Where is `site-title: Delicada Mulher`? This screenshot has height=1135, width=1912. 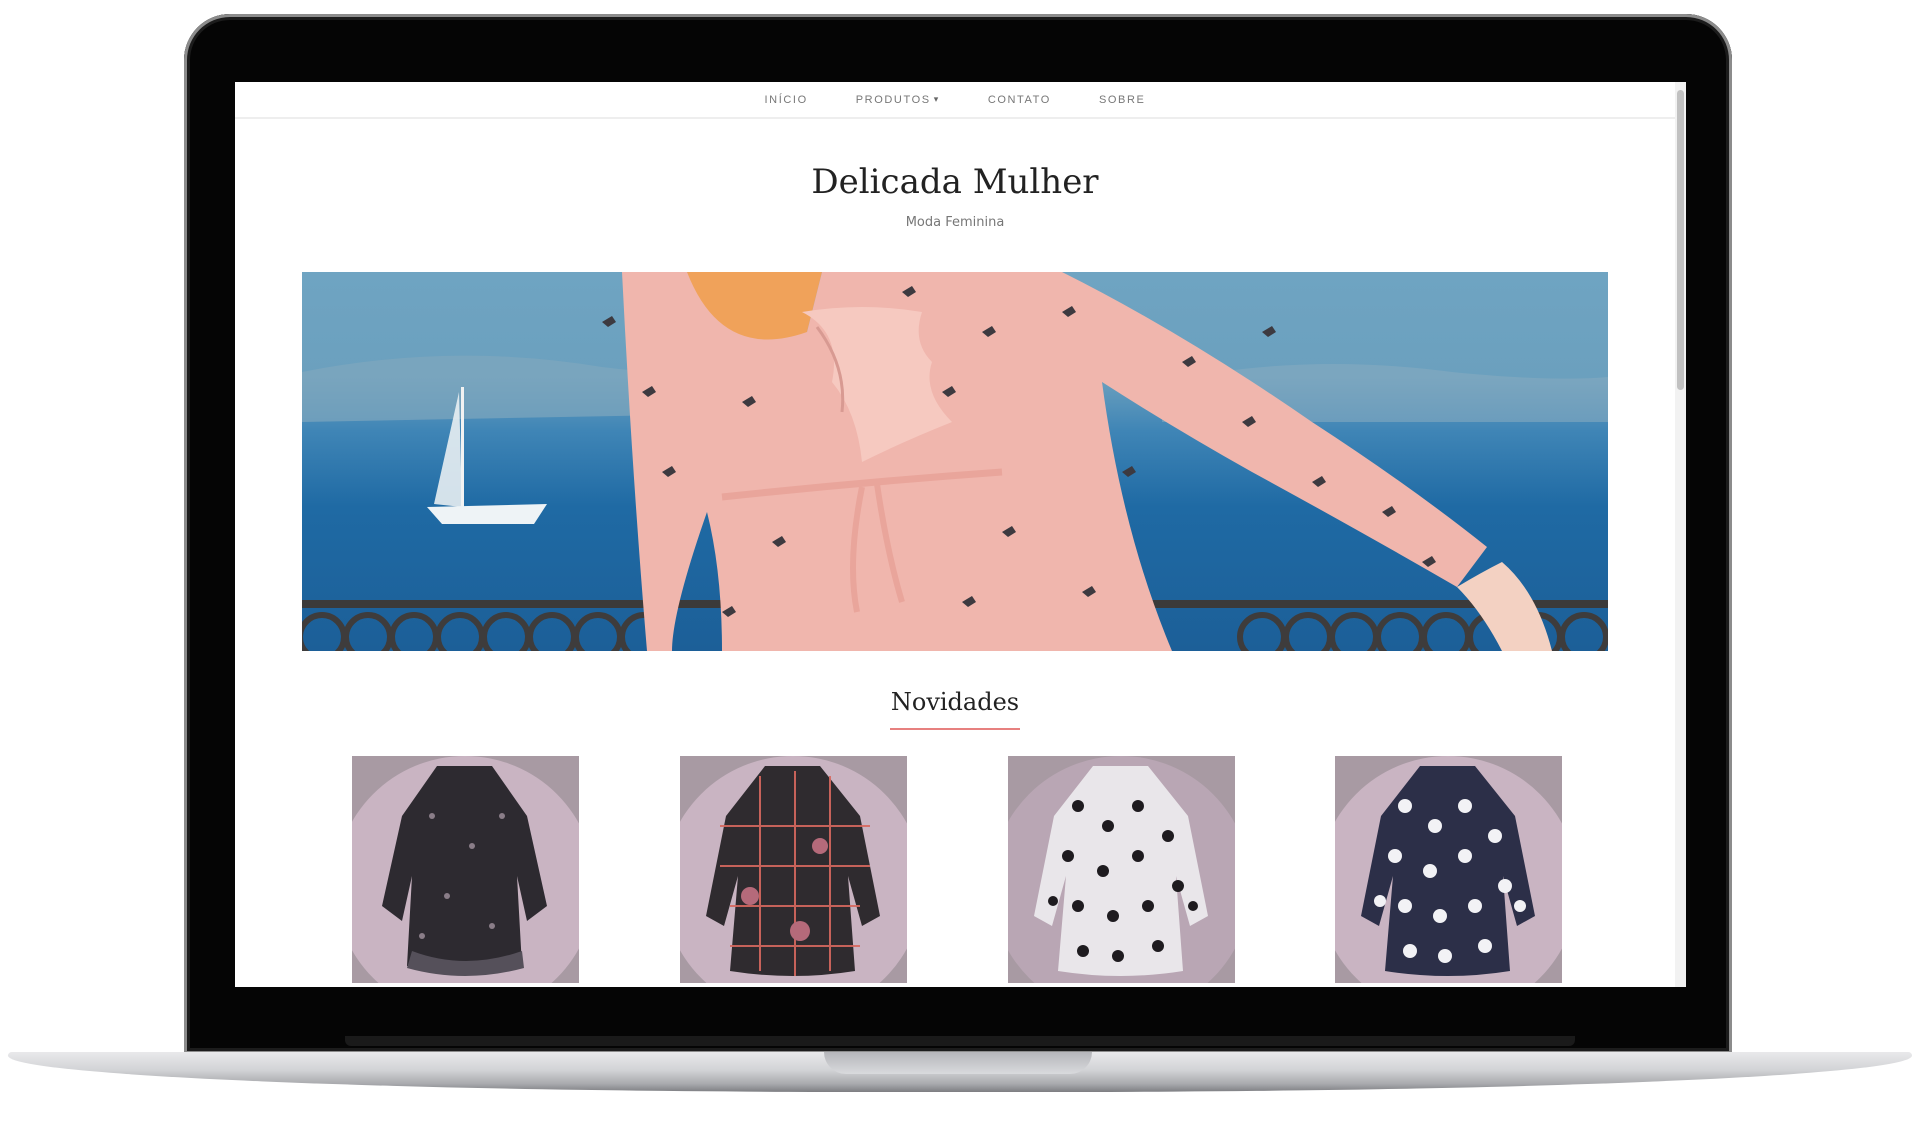
site-title: Delicada Mulher is located at coordinates (955, 182).